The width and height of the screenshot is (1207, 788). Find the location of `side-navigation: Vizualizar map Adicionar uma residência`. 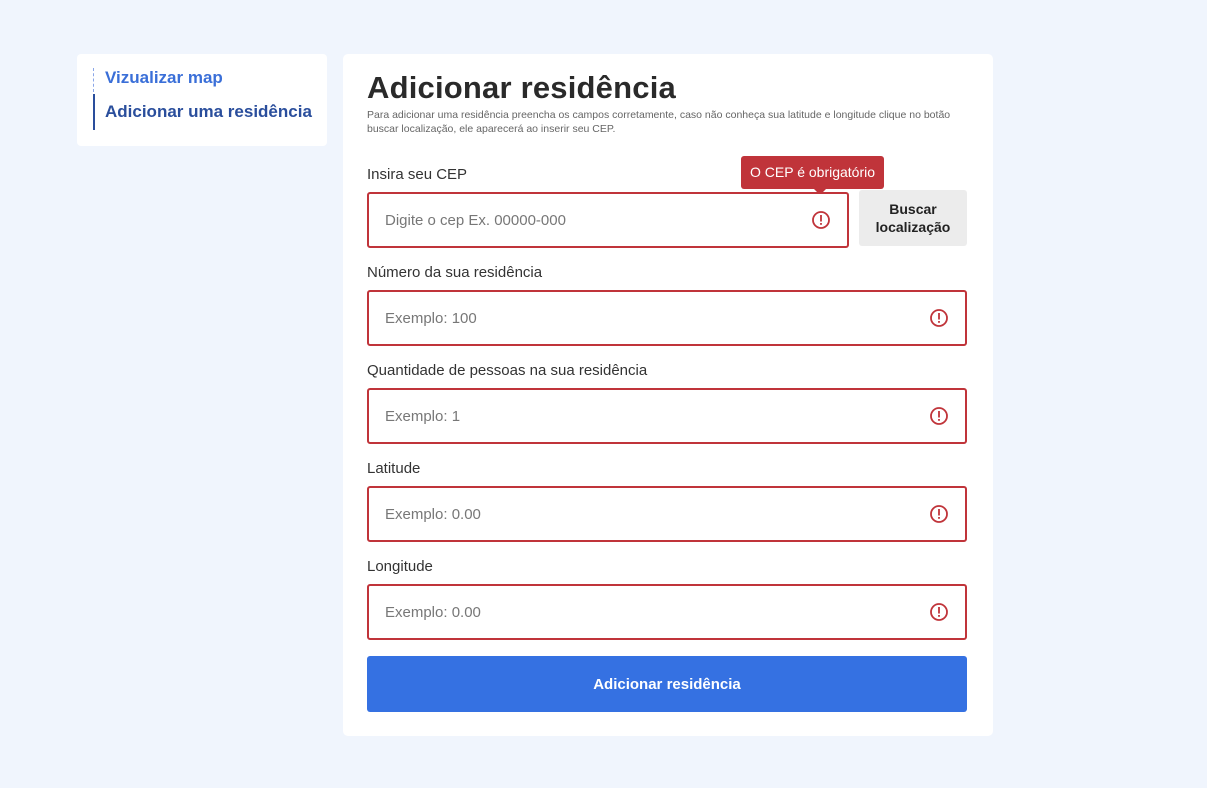

side-navigation: Vizualizar map Adicionar uma residência is located at coordinates (202, 100).